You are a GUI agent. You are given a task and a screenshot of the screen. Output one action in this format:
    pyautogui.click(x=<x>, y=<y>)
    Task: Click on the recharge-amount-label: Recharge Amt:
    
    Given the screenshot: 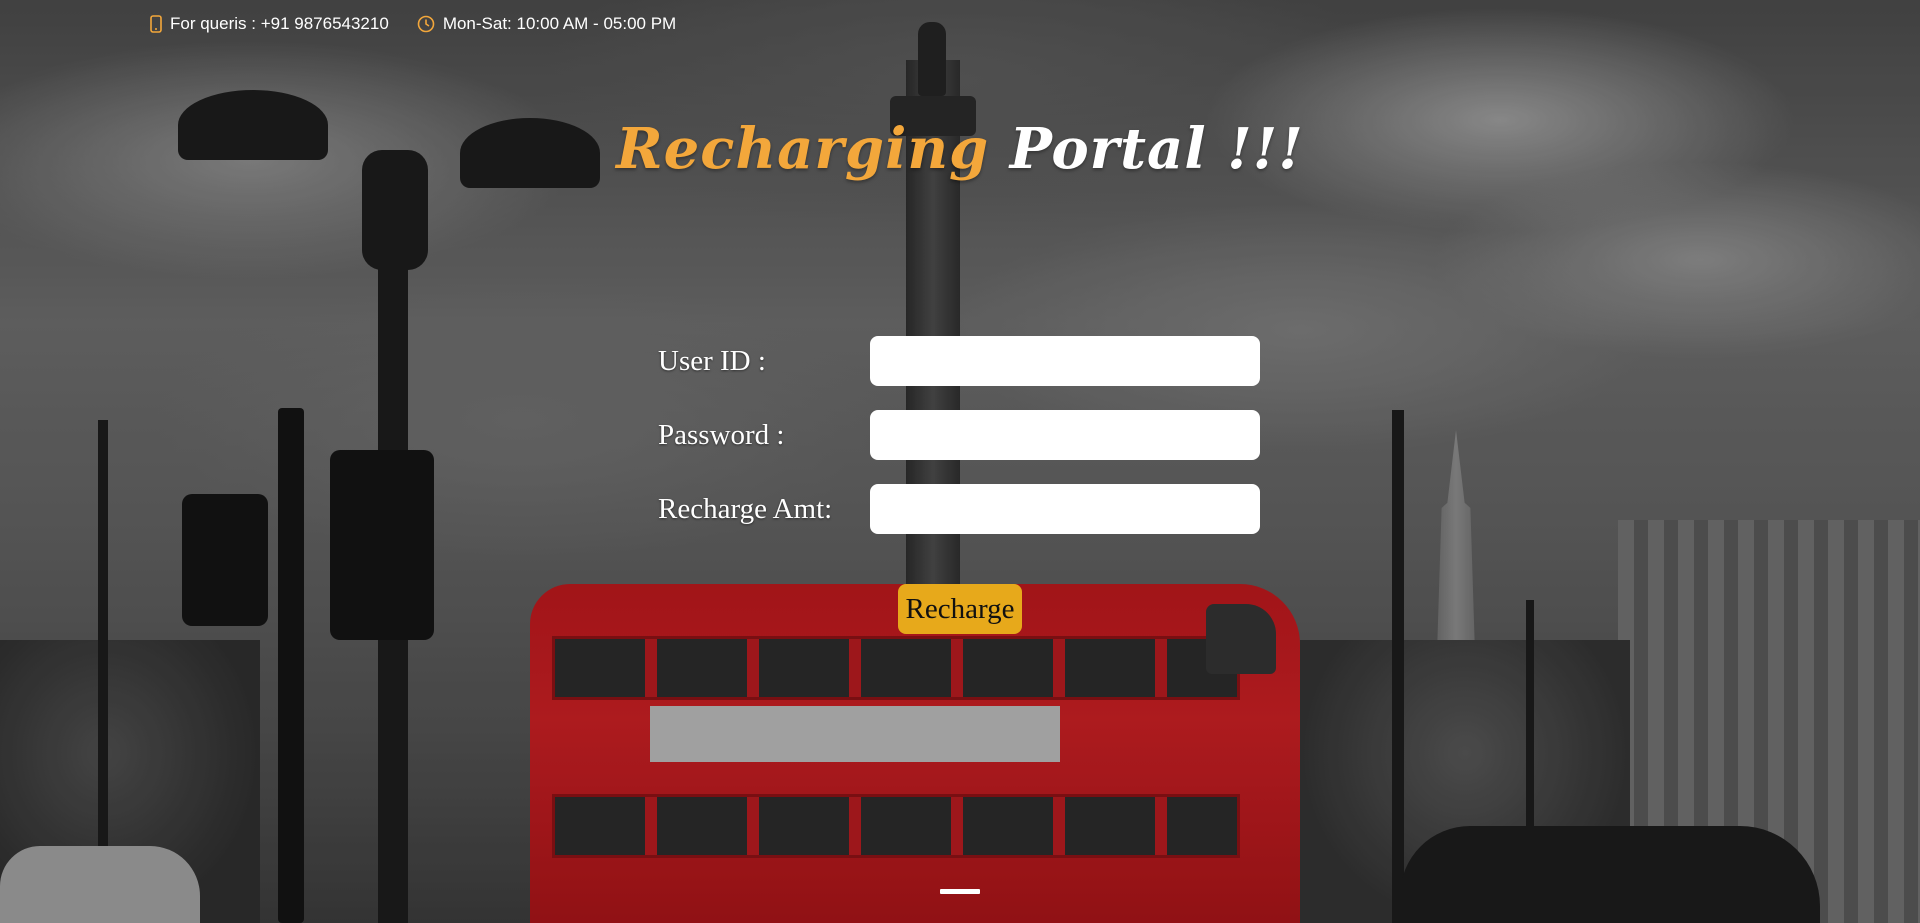 What is the action you would take?
    pyautogui.click(x=745, y=508)
    